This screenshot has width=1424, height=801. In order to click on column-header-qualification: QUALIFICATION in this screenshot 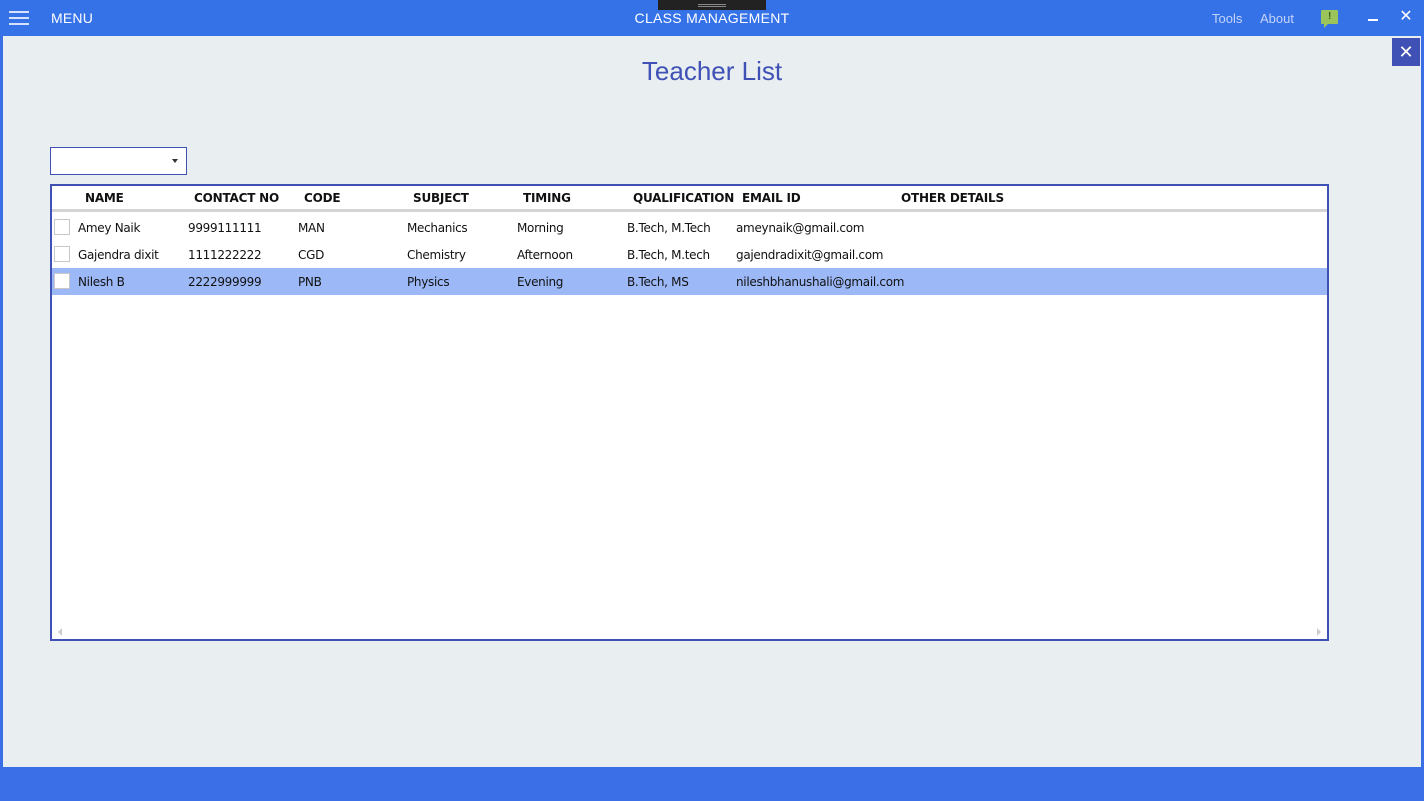, I will do `click(683, 198)`.